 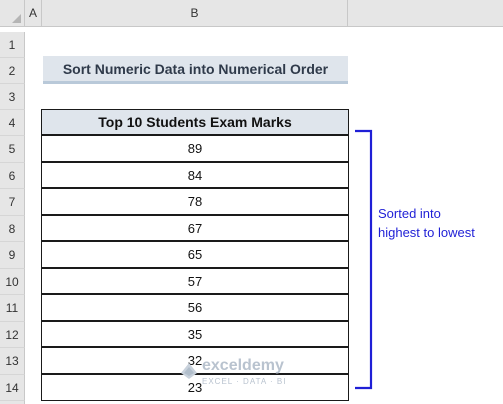 What do you see at coordinates (12, 229) in the screenshot?
I see `row-header-8: 8` at bounding box center [12, 229].